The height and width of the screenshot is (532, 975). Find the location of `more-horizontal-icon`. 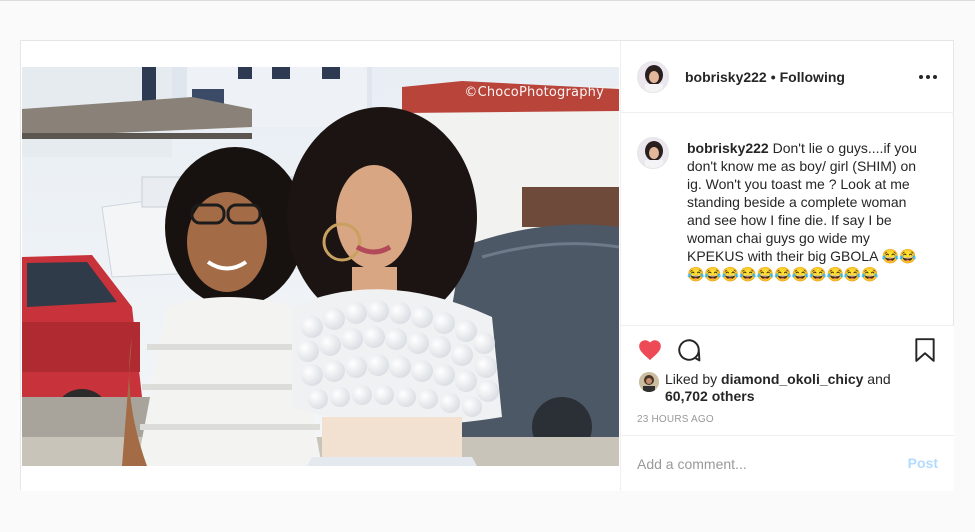

more-horizontal-icon is located at coordinates (928, 77).